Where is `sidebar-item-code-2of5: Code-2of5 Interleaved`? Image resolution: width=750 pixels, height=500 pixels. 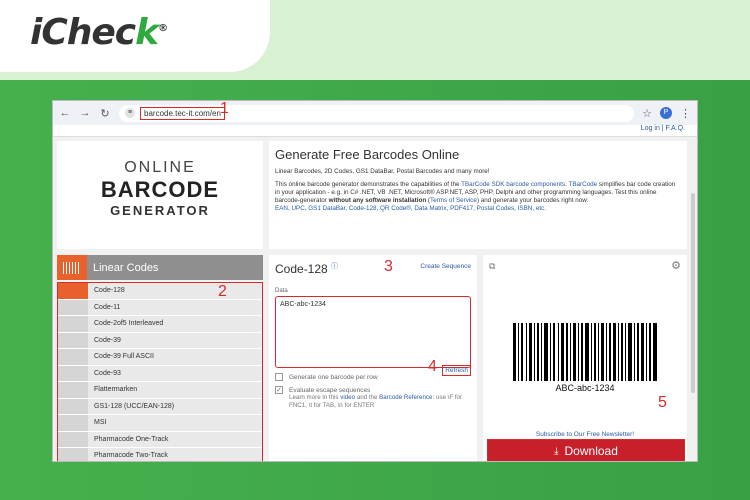
sidebar-item-code-2of5: Code-2of5 Interleaved is located at coordinates (160, 324).